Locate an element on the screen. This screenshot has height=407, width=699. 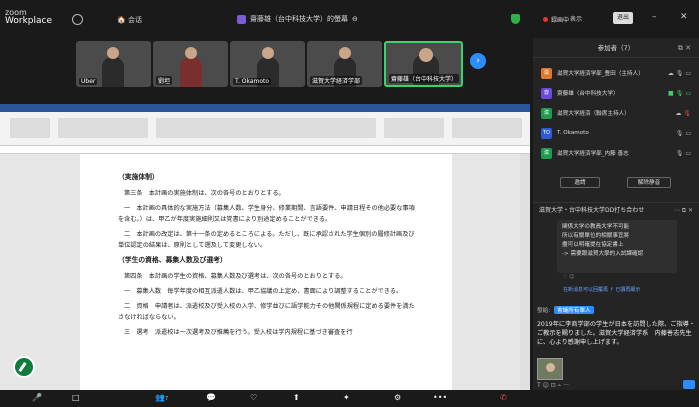
share-indicator-icon is located at coordinates (241, 19).